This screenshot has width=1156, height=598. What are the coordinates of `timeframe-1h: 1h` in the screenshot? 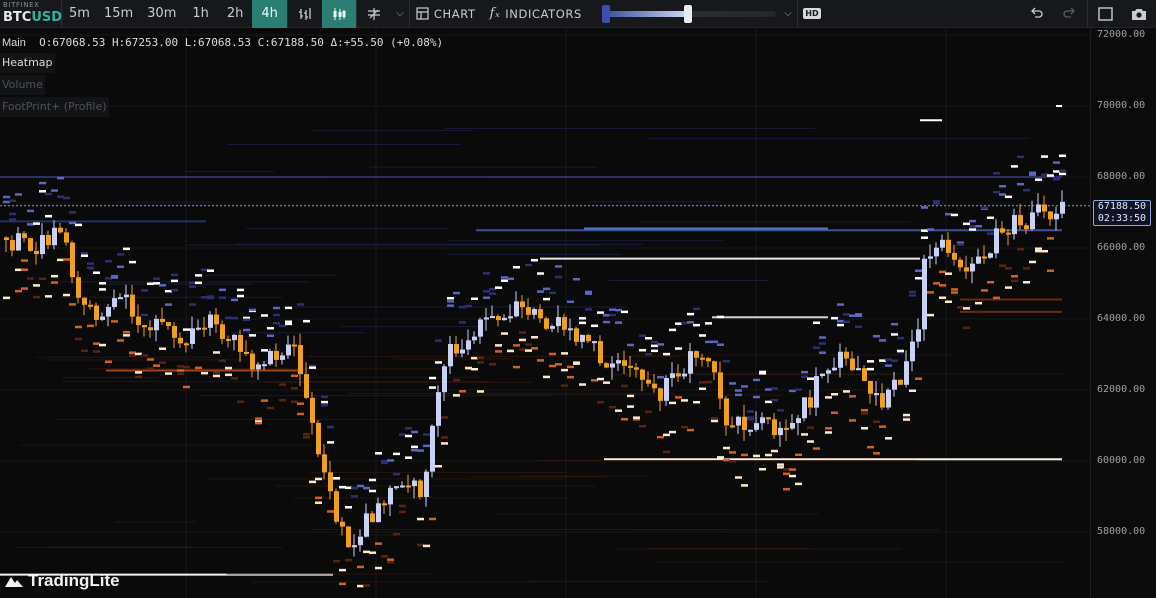 It's located at (200, 14).